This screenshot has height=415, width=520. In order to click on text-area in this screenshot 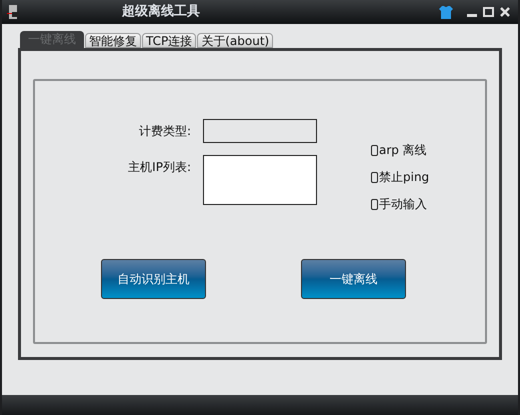, I will do `click(260, 180)`.